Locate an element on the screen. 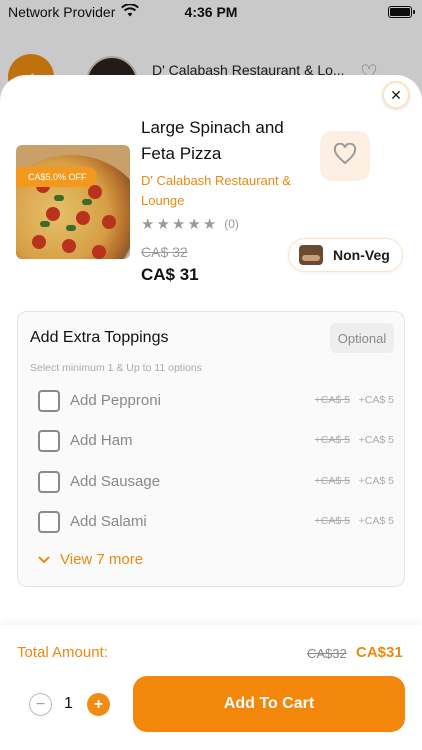 Image resolution: width=422 pixels, height=750 pixels. total-label: Total Amount: is located at coordinates (62, 652).